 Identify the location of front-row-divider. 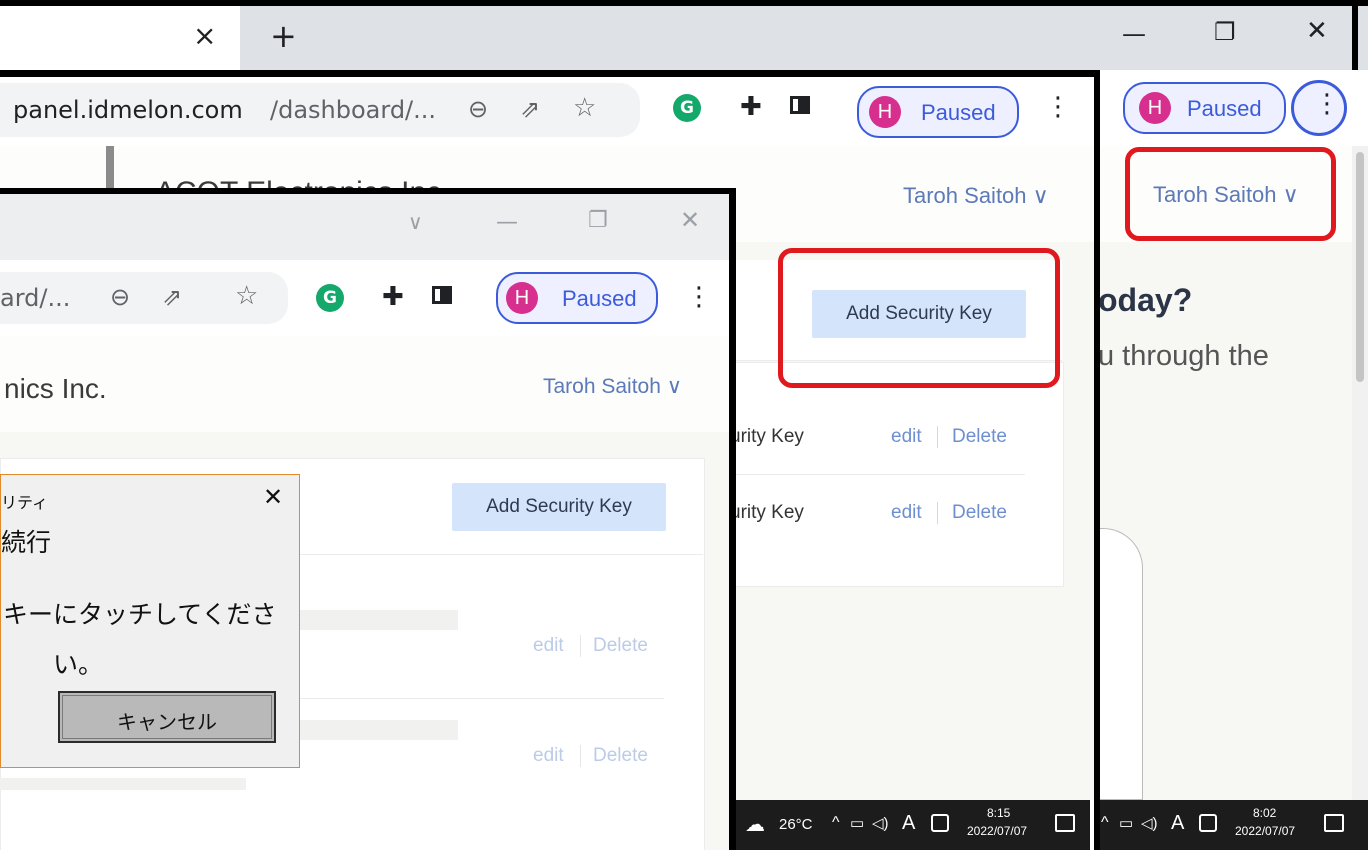
(452, 698).